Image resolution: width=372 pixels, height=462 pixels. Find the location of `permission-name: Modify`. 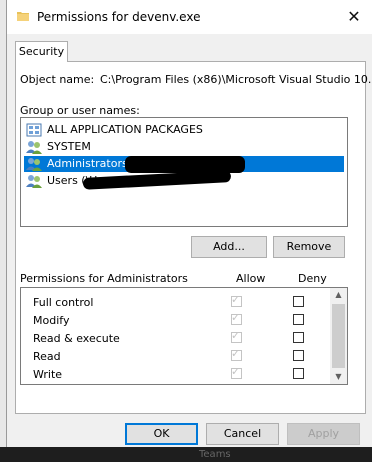

permission-name: Modify is located at coordinates (51, 320).